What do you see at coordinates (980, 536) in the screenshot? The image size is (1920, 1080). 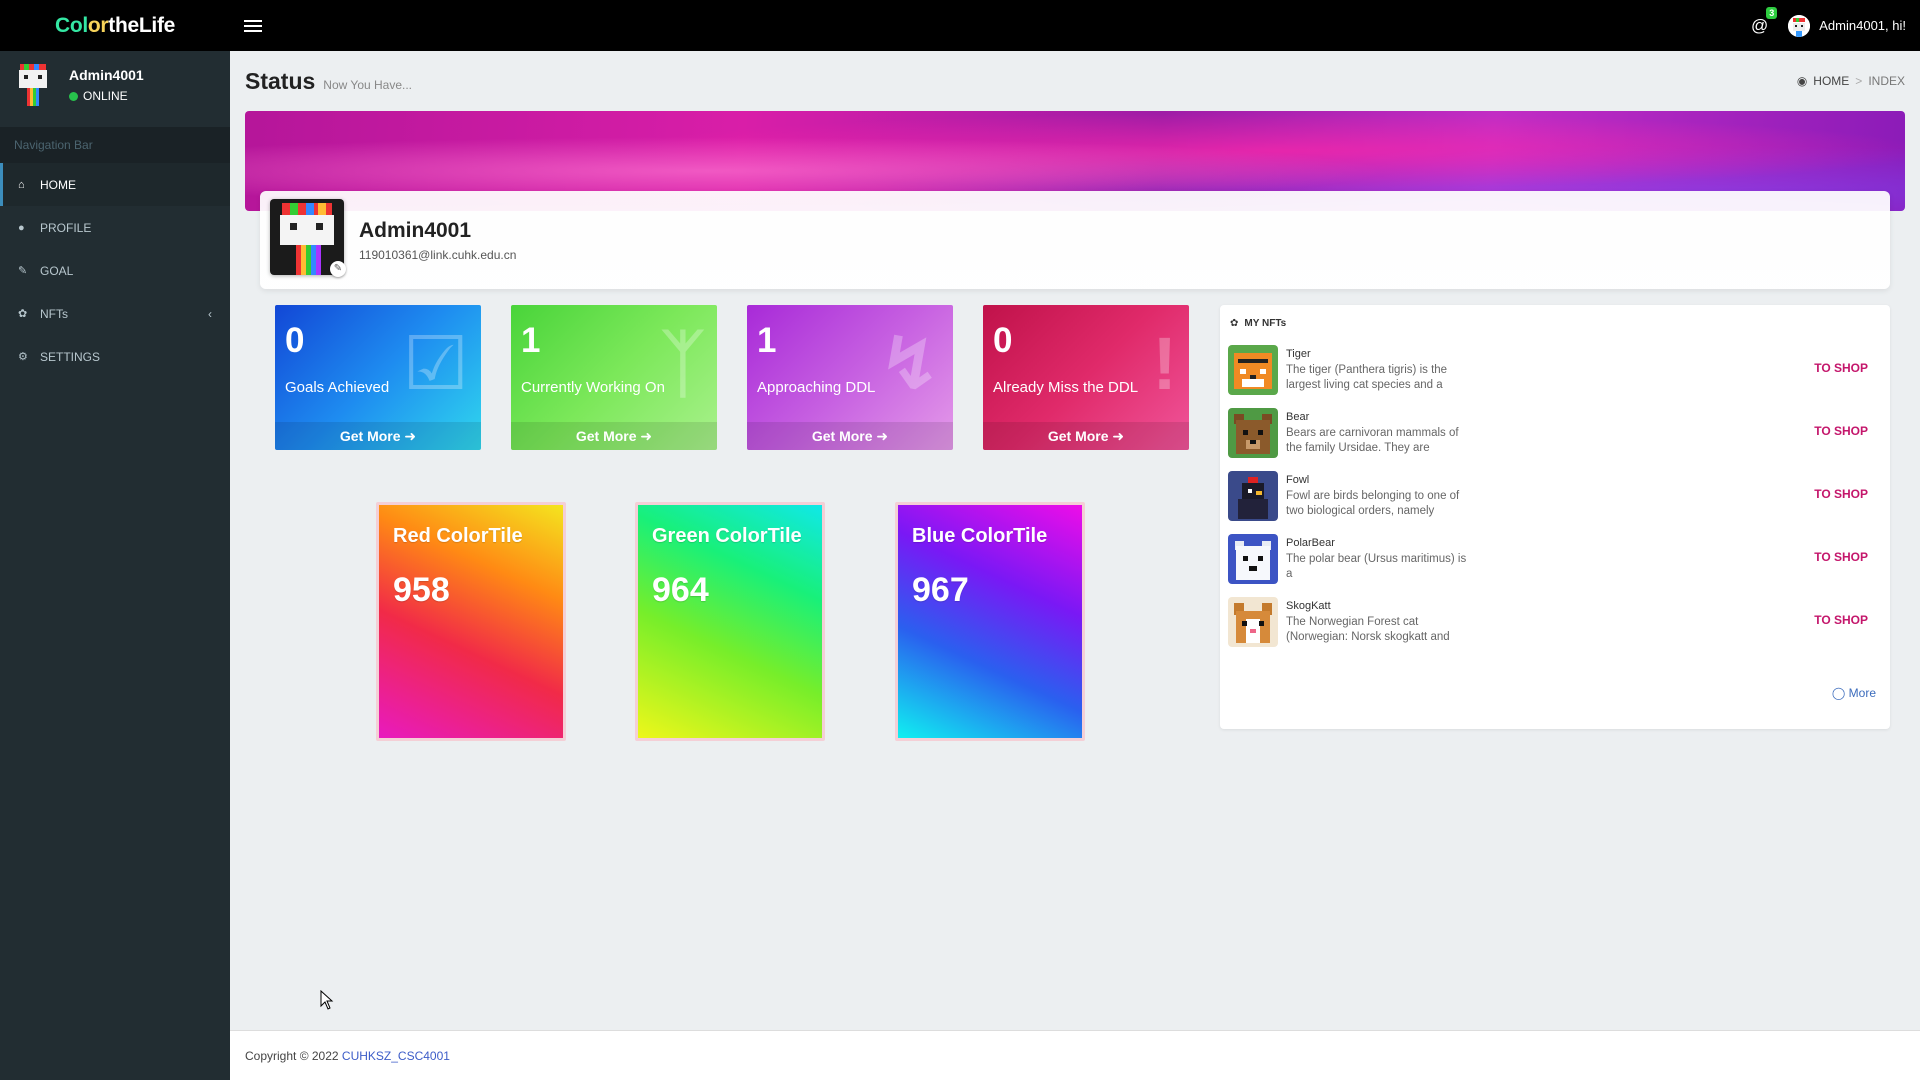 I see `tile-name: Blue ColorTile` at bounding box center [980, 536].